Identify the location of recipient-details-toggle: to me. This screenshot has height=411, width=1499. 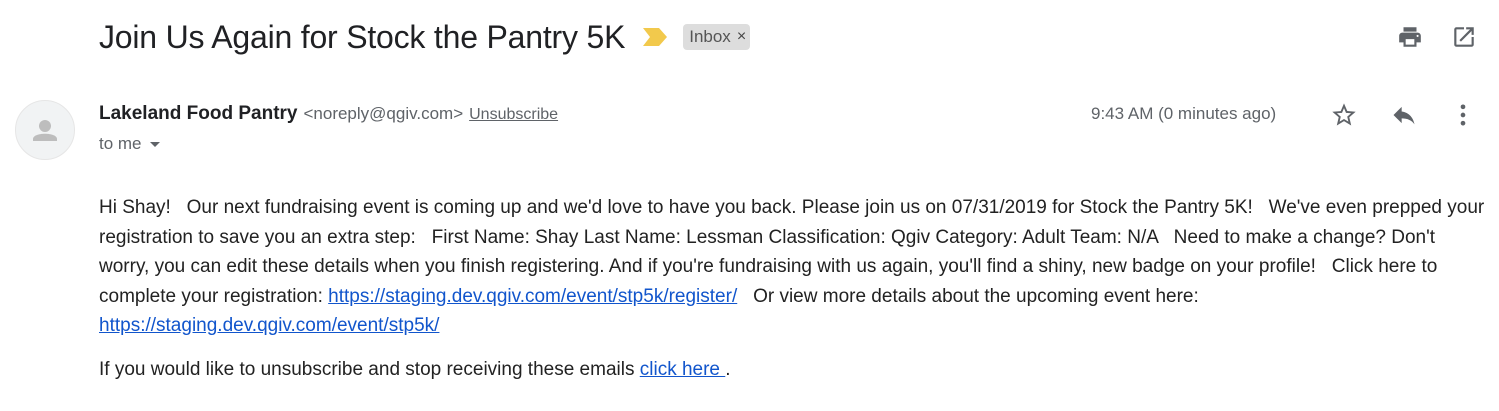
(129, 144).